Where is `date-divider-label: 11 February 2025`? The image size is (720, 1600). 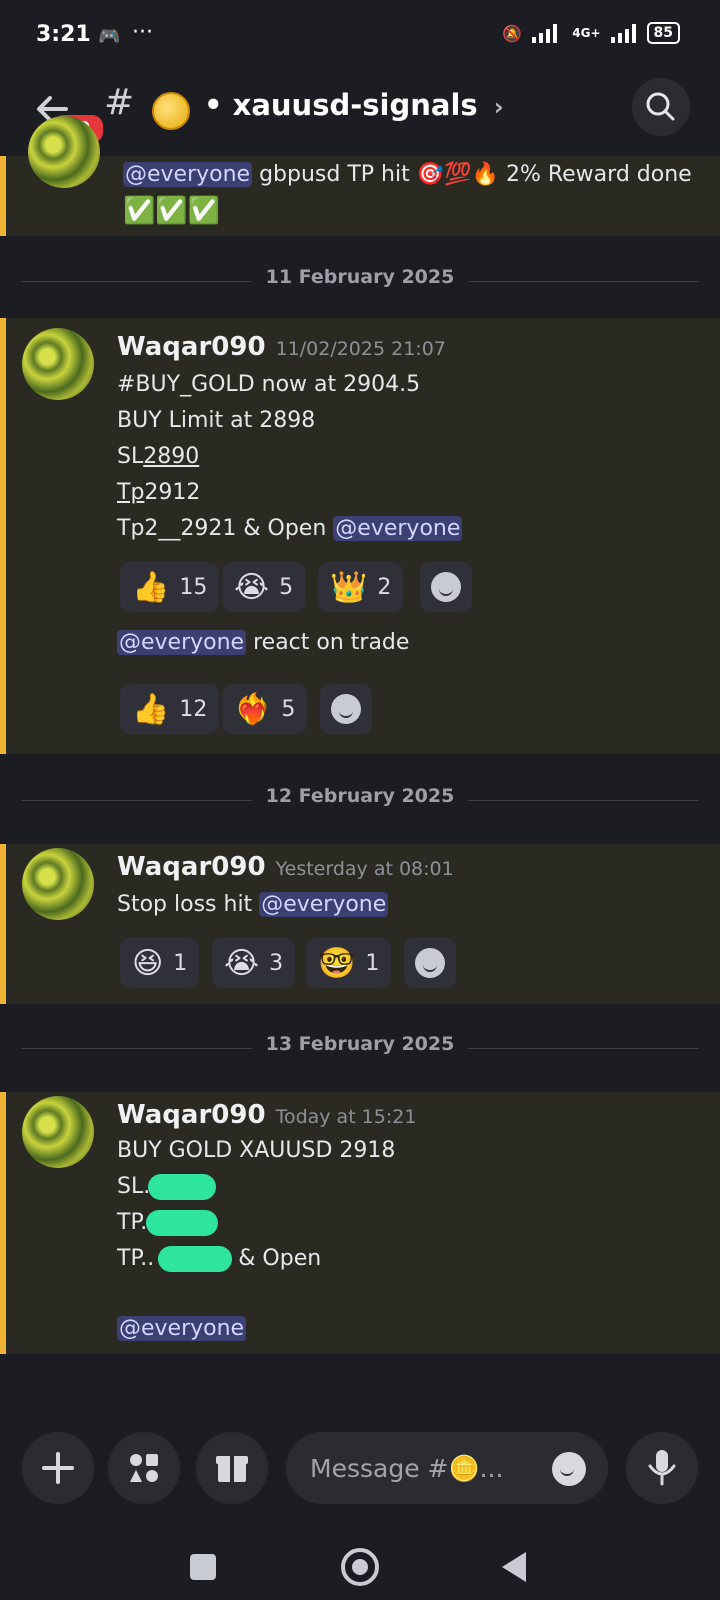
date-divider-label: 11 February 2025 is located at coordinates (360, 277).